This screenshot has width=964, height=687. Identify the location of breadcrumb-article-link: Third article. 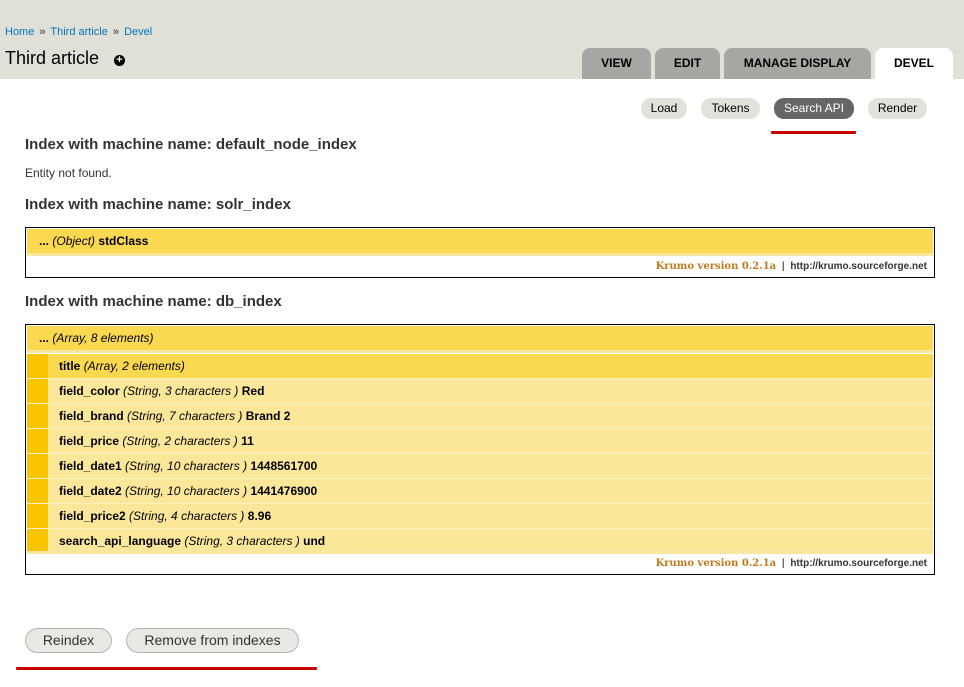
(78, 32).